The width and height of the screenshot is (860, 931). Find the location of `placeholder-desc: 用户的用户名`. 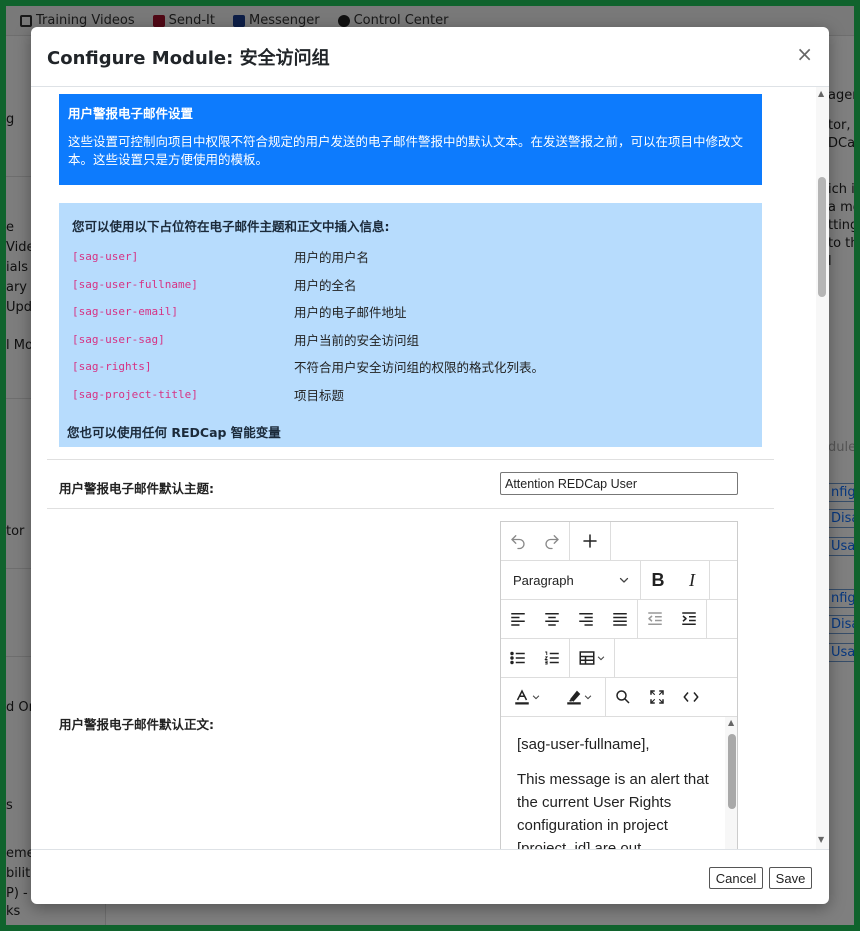

placeholder-desc: 用户的用户名 is located at coordinates (332, 258).